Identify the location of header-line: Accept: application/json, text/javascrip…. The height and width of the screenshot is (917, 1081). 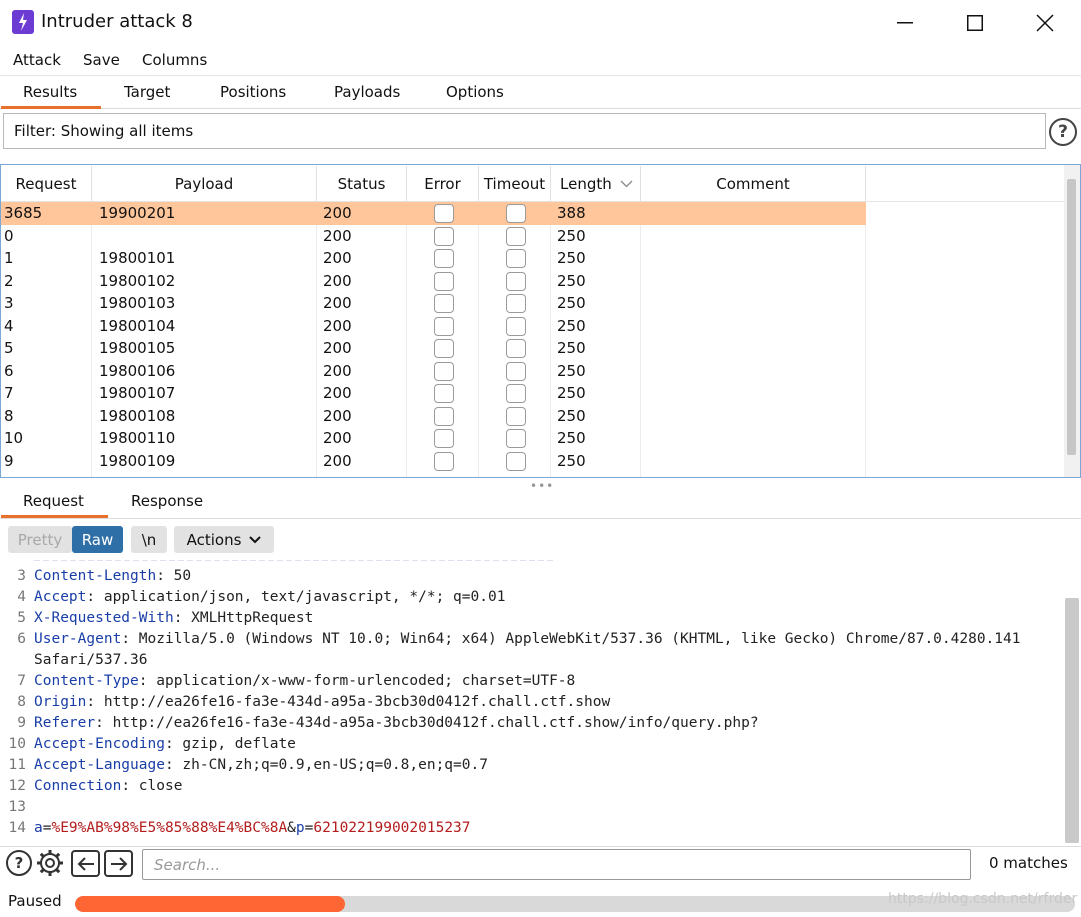
(269, 597).